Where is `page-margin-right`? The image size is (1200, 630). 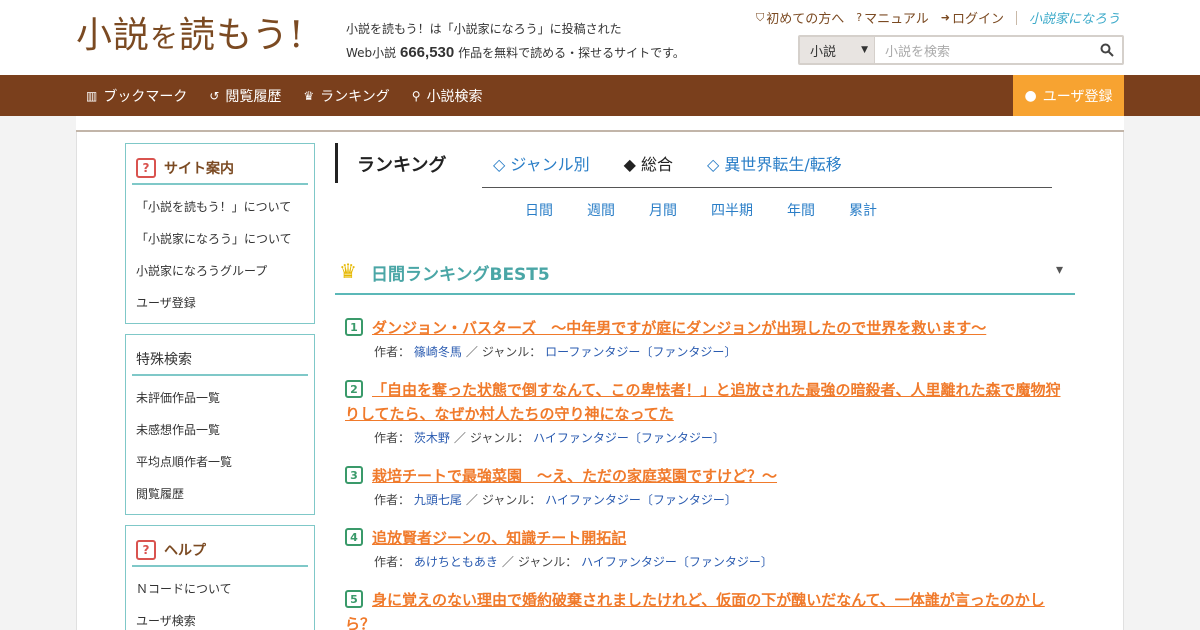
page-margin-right is located at coordinates (1162, 373).